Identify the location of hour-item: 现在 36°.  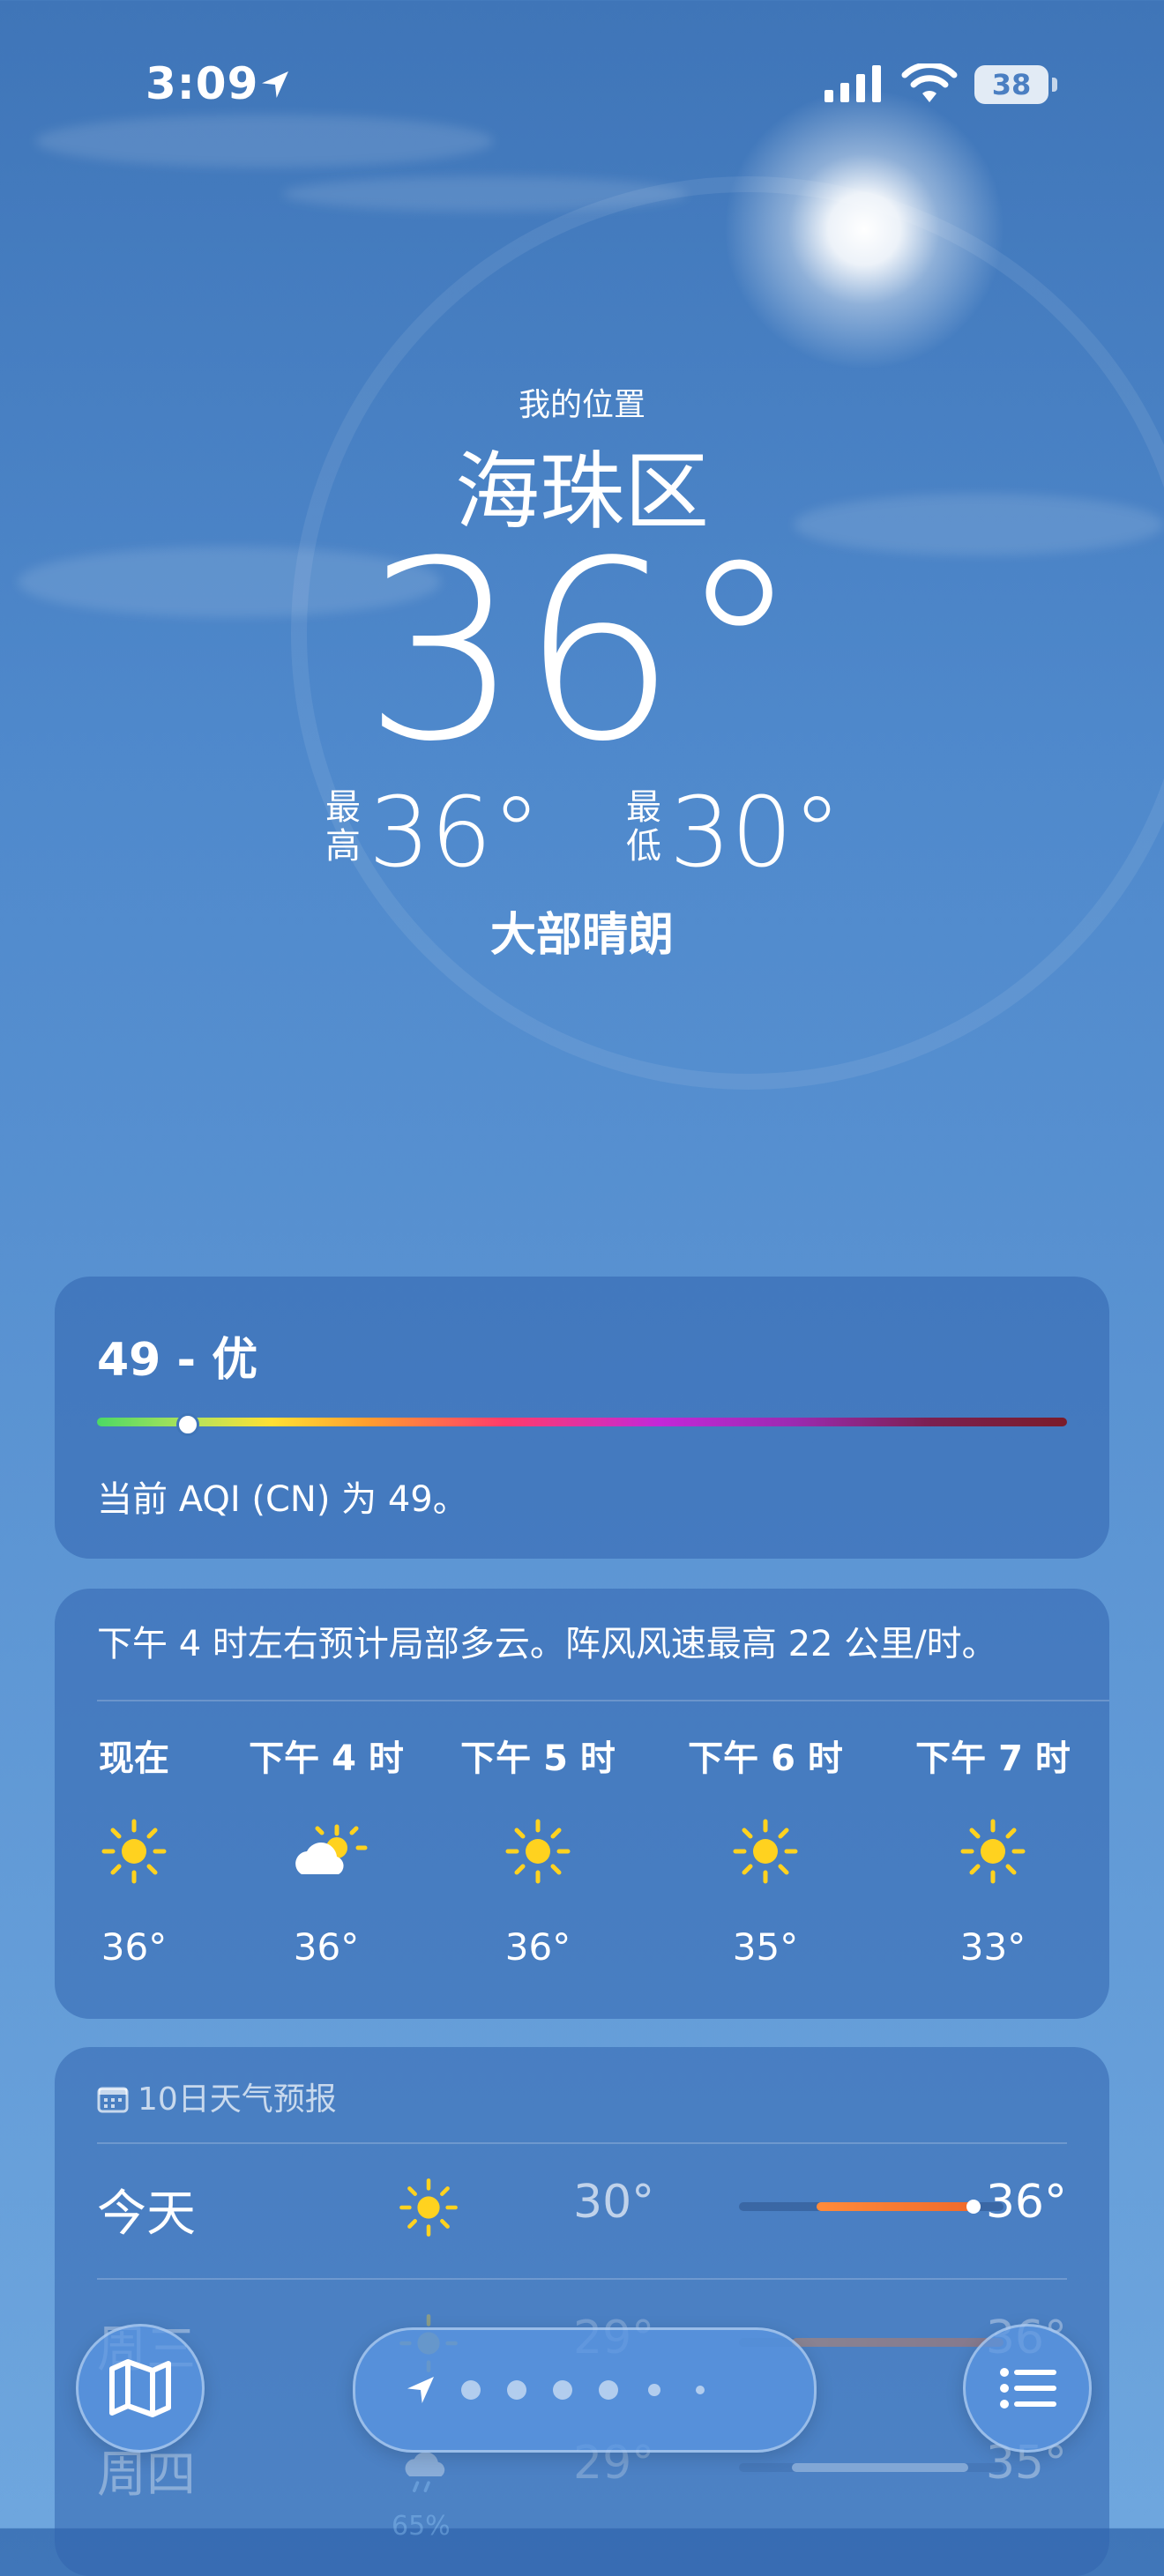
(134, 1850).